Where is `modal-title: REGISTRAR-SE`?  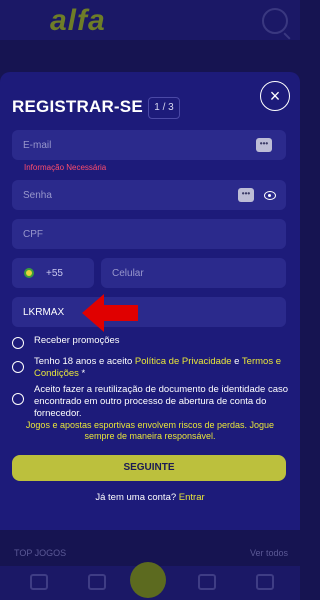
modal-title: REGISTRAR-SE is located at coordinates (77, 106).